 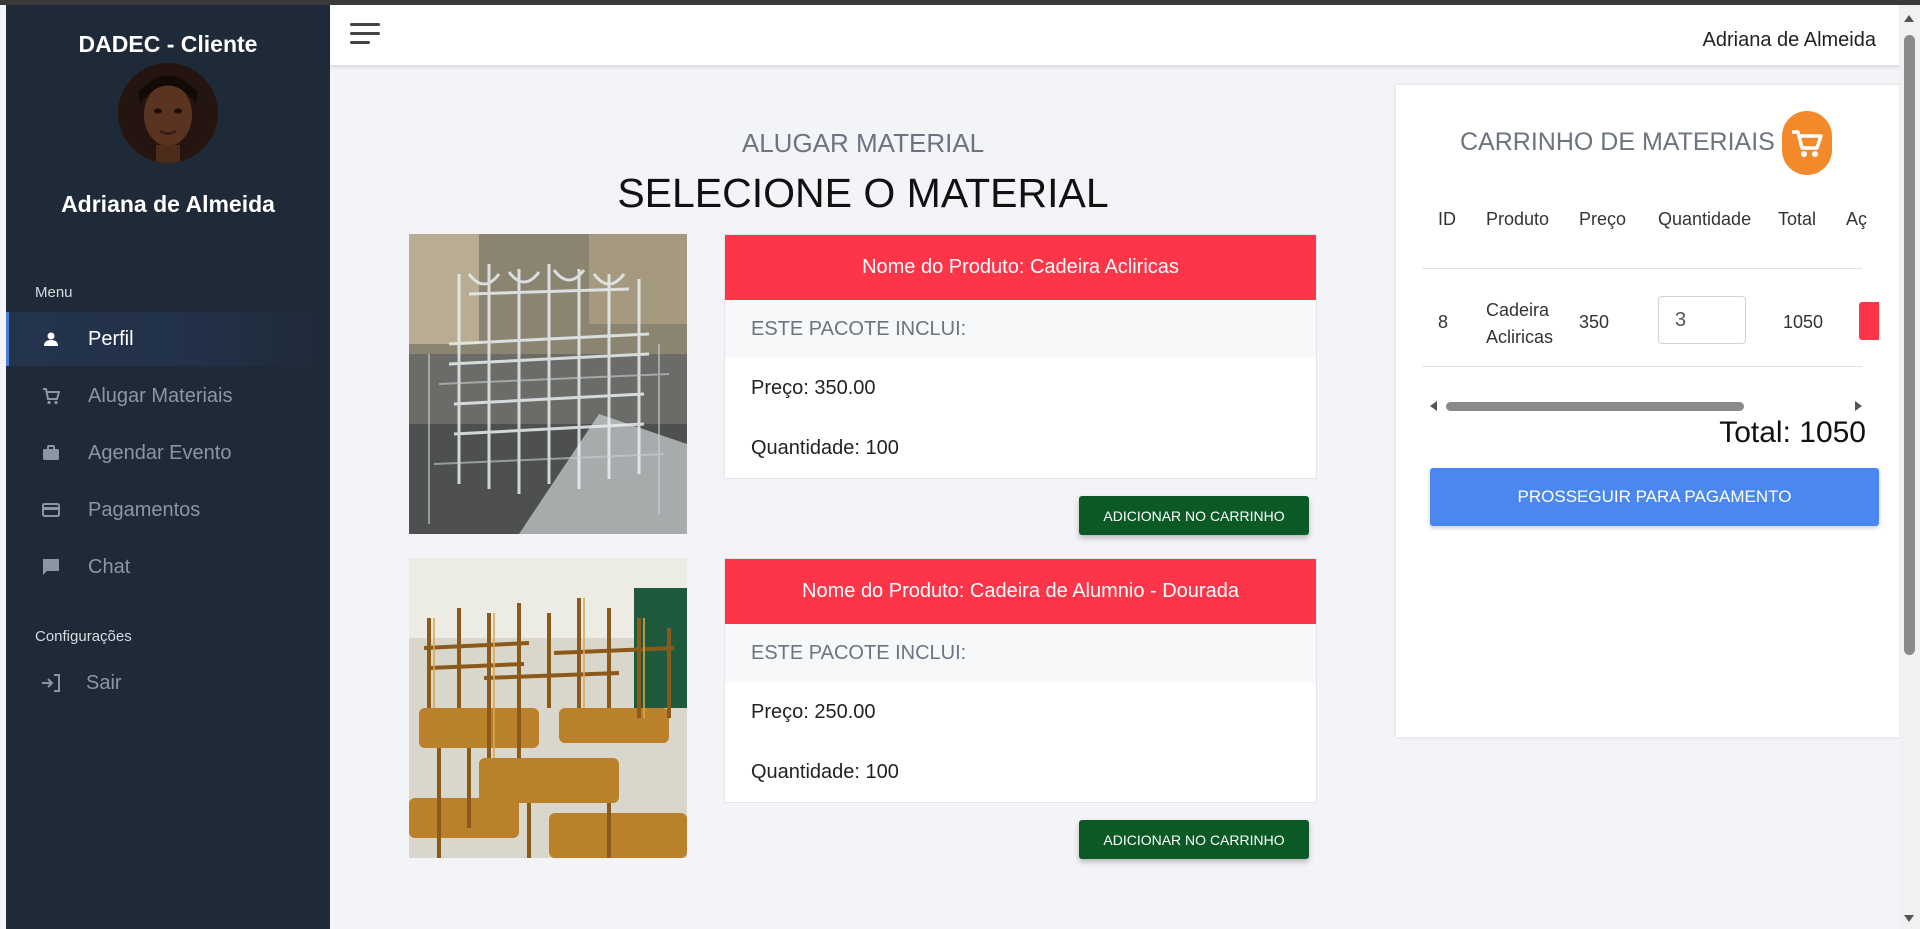 What do you see at coordinates (160, 395) in the screenshot?
I see `sidebar-item-label: Alugar Materiais` at bounding box center [160, 395].